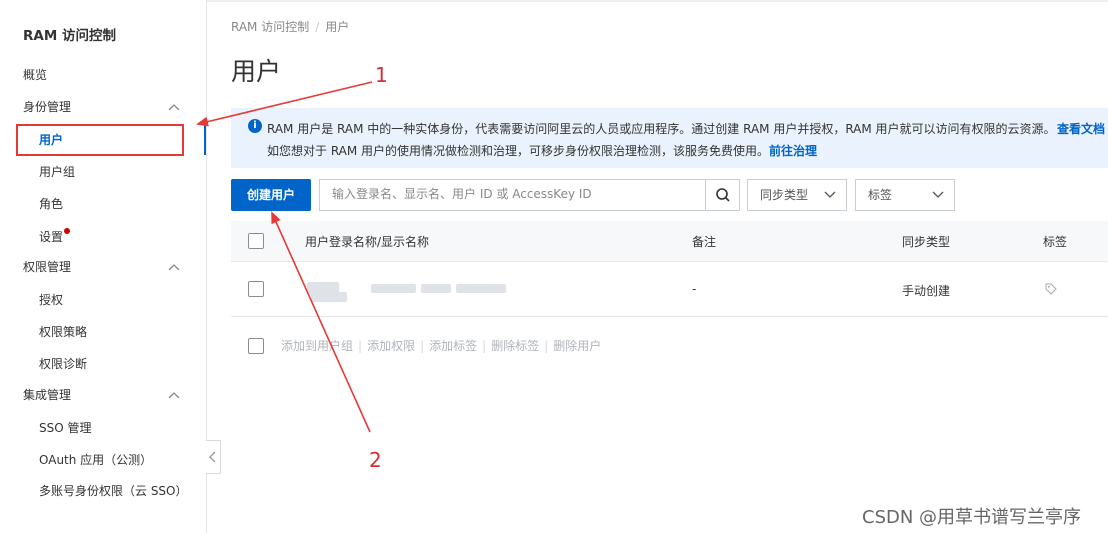 This screenshot has width=1108, height=533. Describe the element at coordinates (381, 75) in the screenshot. I see `annotation-number-1: 1` at that location.